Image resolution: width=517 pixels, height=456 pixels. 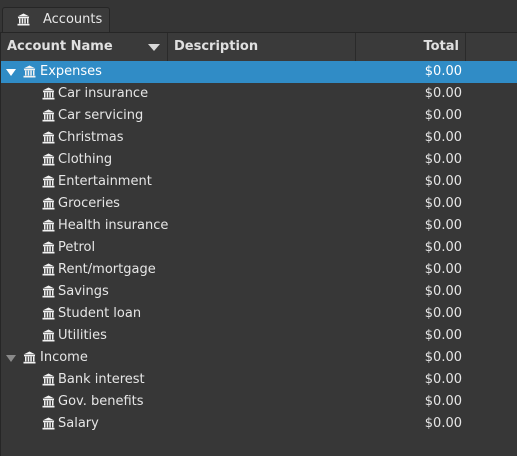 I want to click on account-row-petrol: Petrol $0.00, so click(x=259, y=248).